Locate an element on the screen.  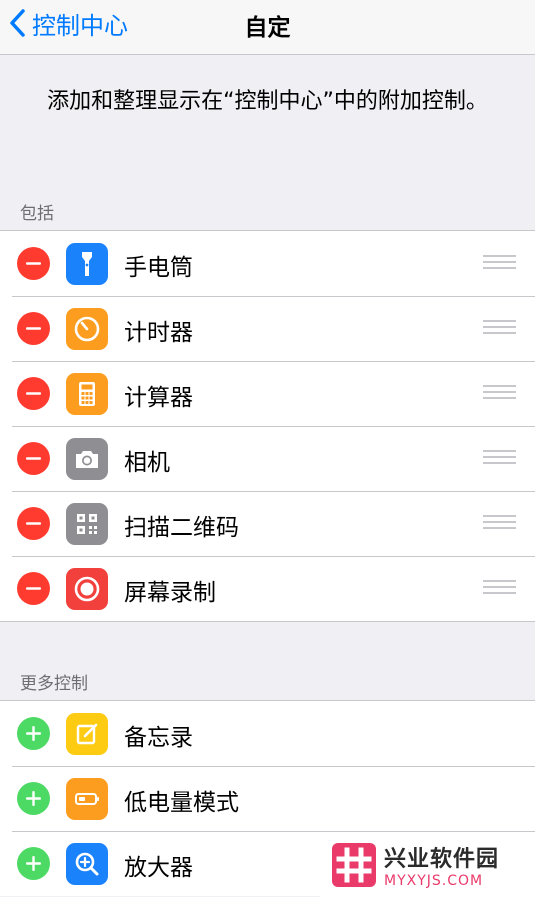
control-label: 屏幕录制 is located at coordinates (170, 593).